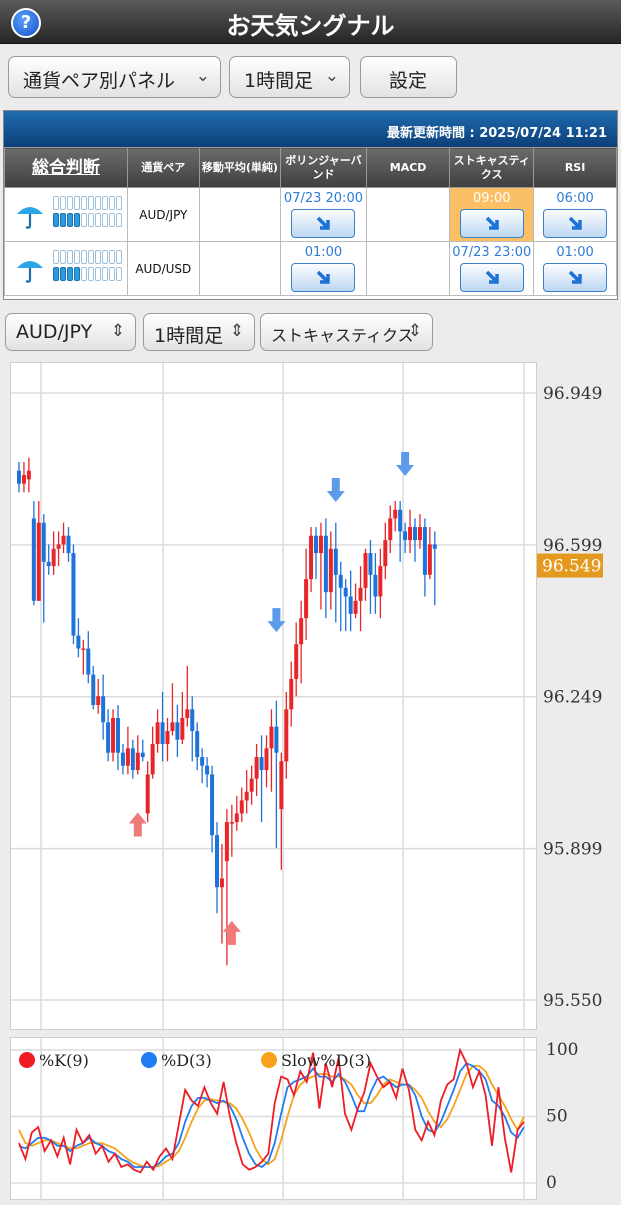 The width and height of the screenshot is (621, 1205). What do you see at coordinates (572, 850) in the screenshot?
I see `price-tick-label: 95.899` at bounding box center [572, 850].